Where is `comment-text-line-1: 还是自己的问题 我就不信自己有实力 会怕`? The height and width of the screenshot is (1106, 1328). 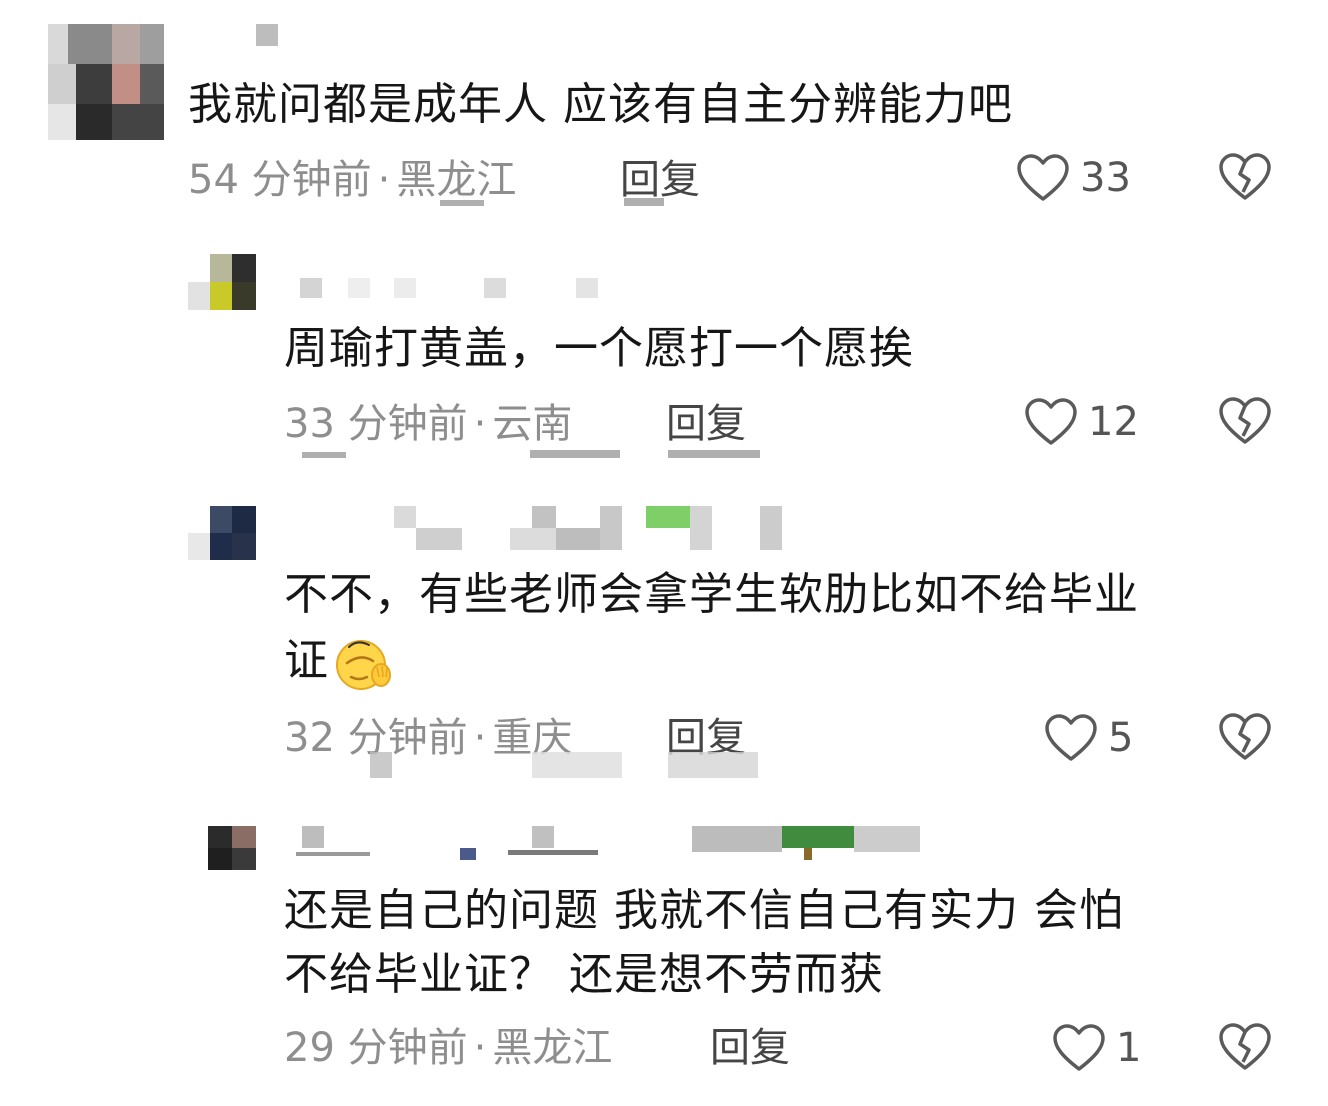 comment-text-line-1: 还是自己的问题 我就不信自己有实力 会怕 is located at coordinates (704, 910).